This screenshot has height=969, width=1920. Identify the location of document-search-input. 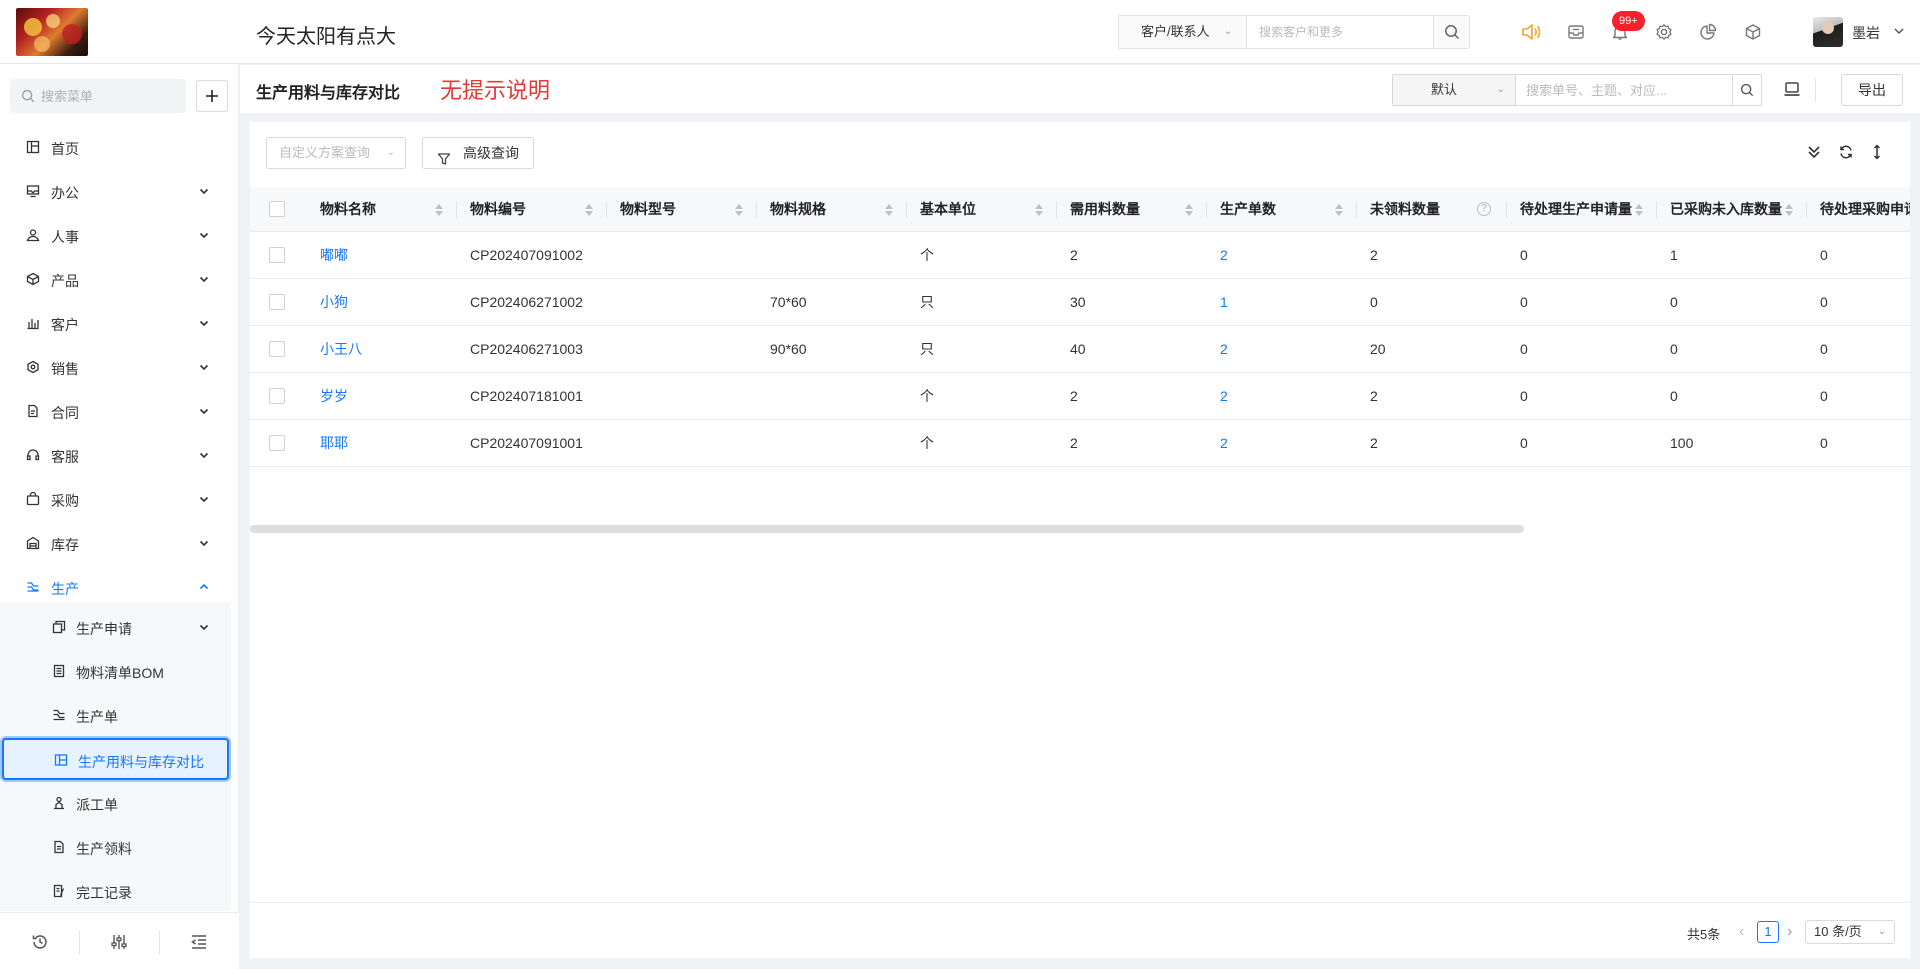
(1624, 90).